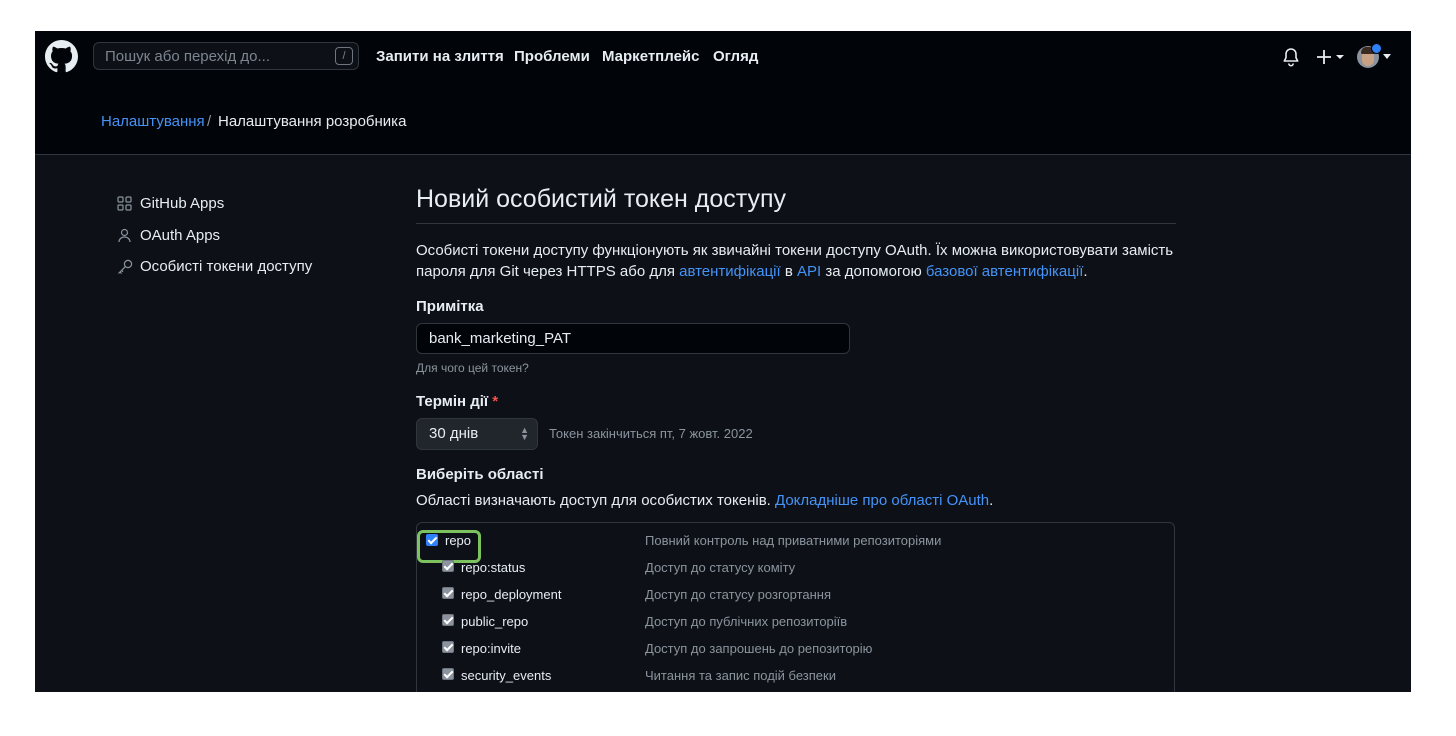 Image resolution: width=1456 pixels, height=736 pixels. What do you see at coordinates (882, 500) in the screenshot?
I see `oauth-scopes-link: Докладніше про області OAuth` at bounding box center [882, 500].